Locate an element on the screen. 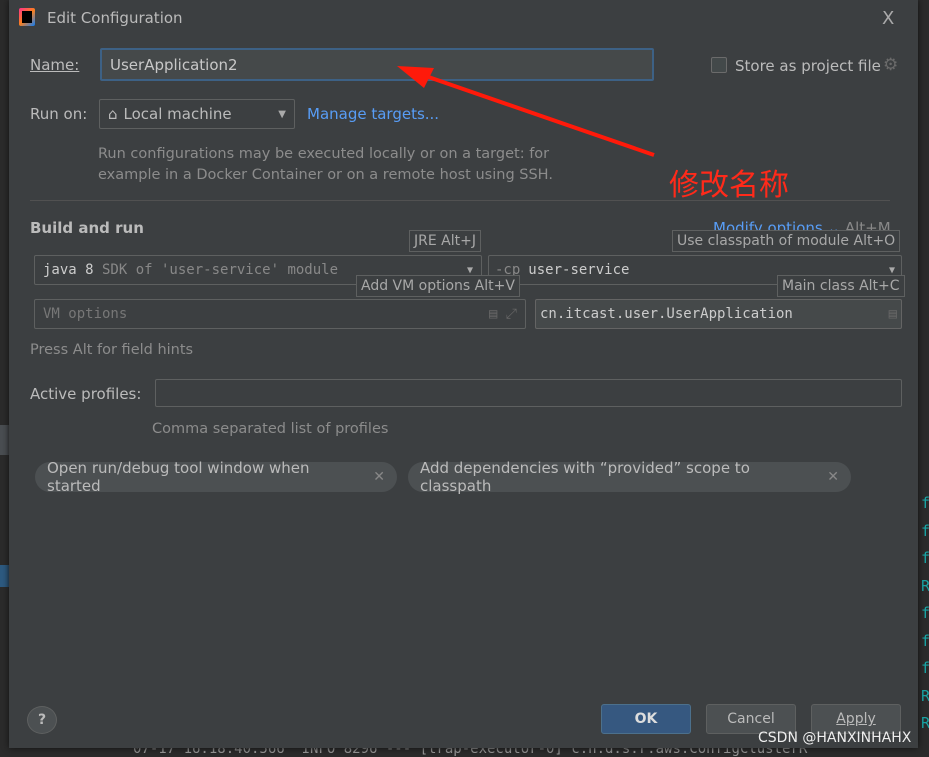 Image resolution: width=929 pixels, height=757 pixels. jre-value: java 8 is located at coordinates (68, 270).